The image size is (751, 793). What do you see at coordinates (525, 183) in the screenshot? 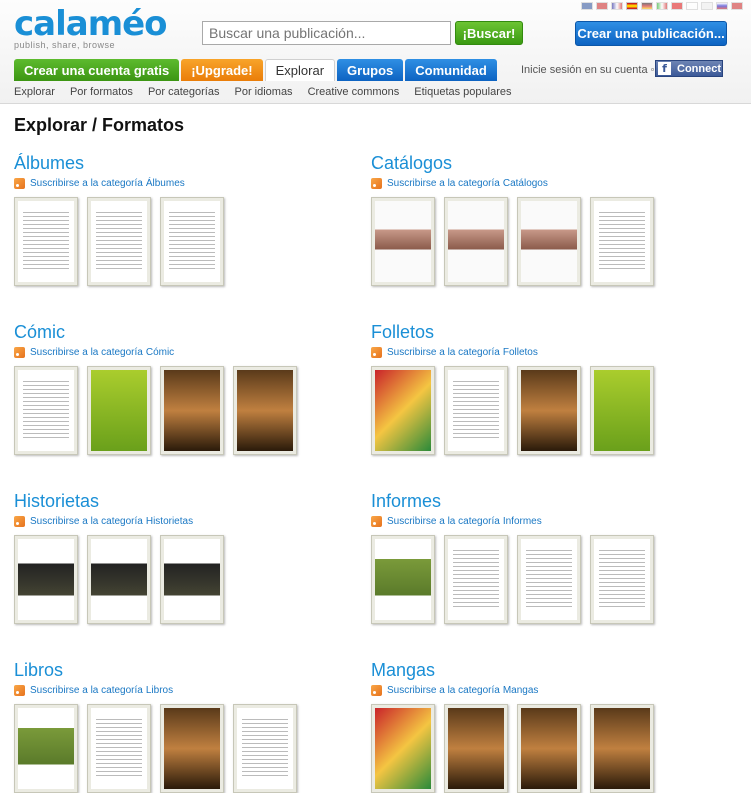
I see `subscribe-category-name: Catálogos` at bounding box center [525, 183].